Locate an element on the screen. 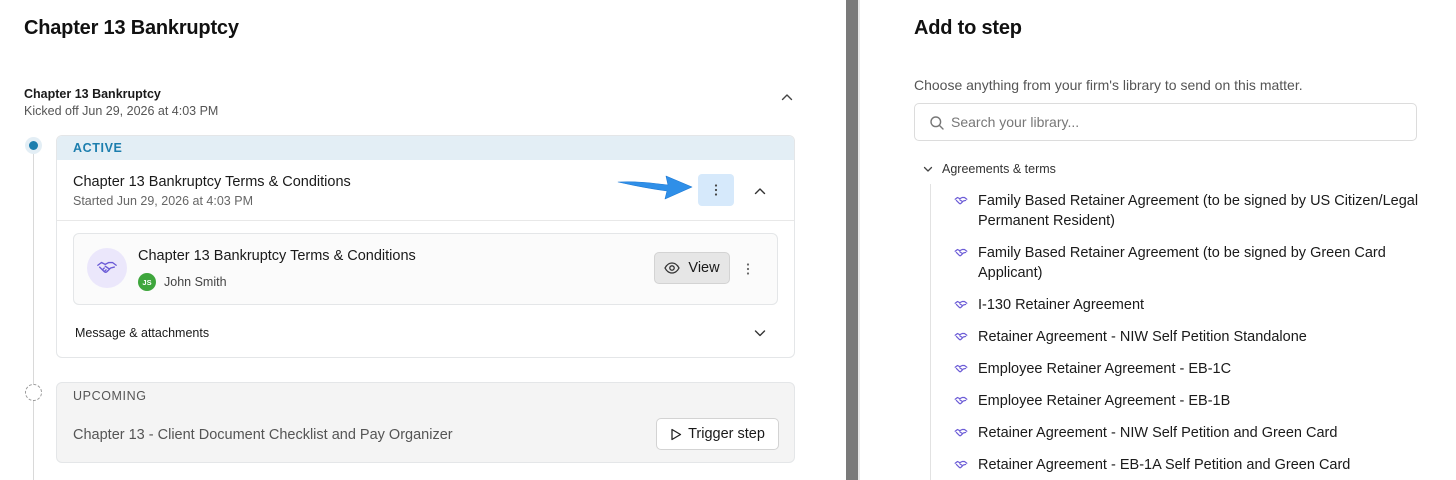  step-collapse-button is located at coordinates (760, 191).